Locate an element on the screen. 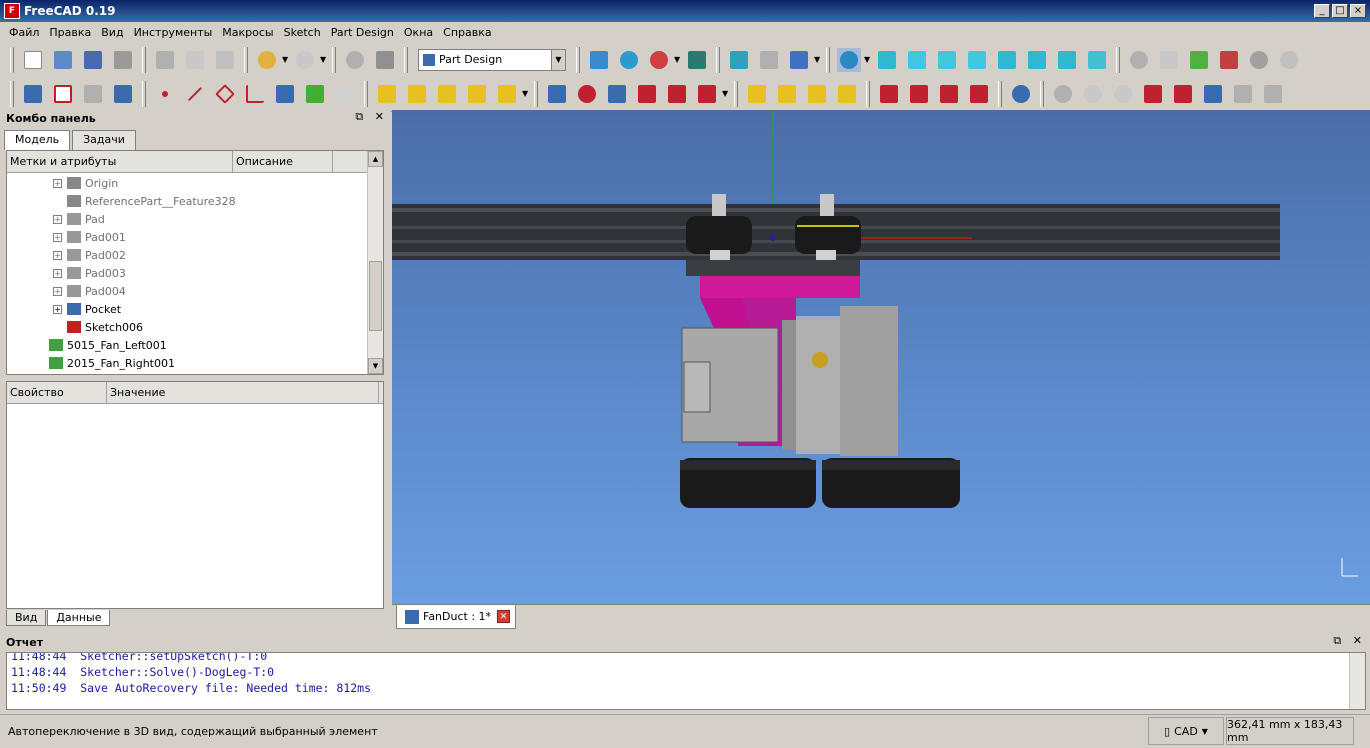 The height and width of the screenshot is (748, 1370). menu-tools: Инструменты is located at coordinates (173, 32).